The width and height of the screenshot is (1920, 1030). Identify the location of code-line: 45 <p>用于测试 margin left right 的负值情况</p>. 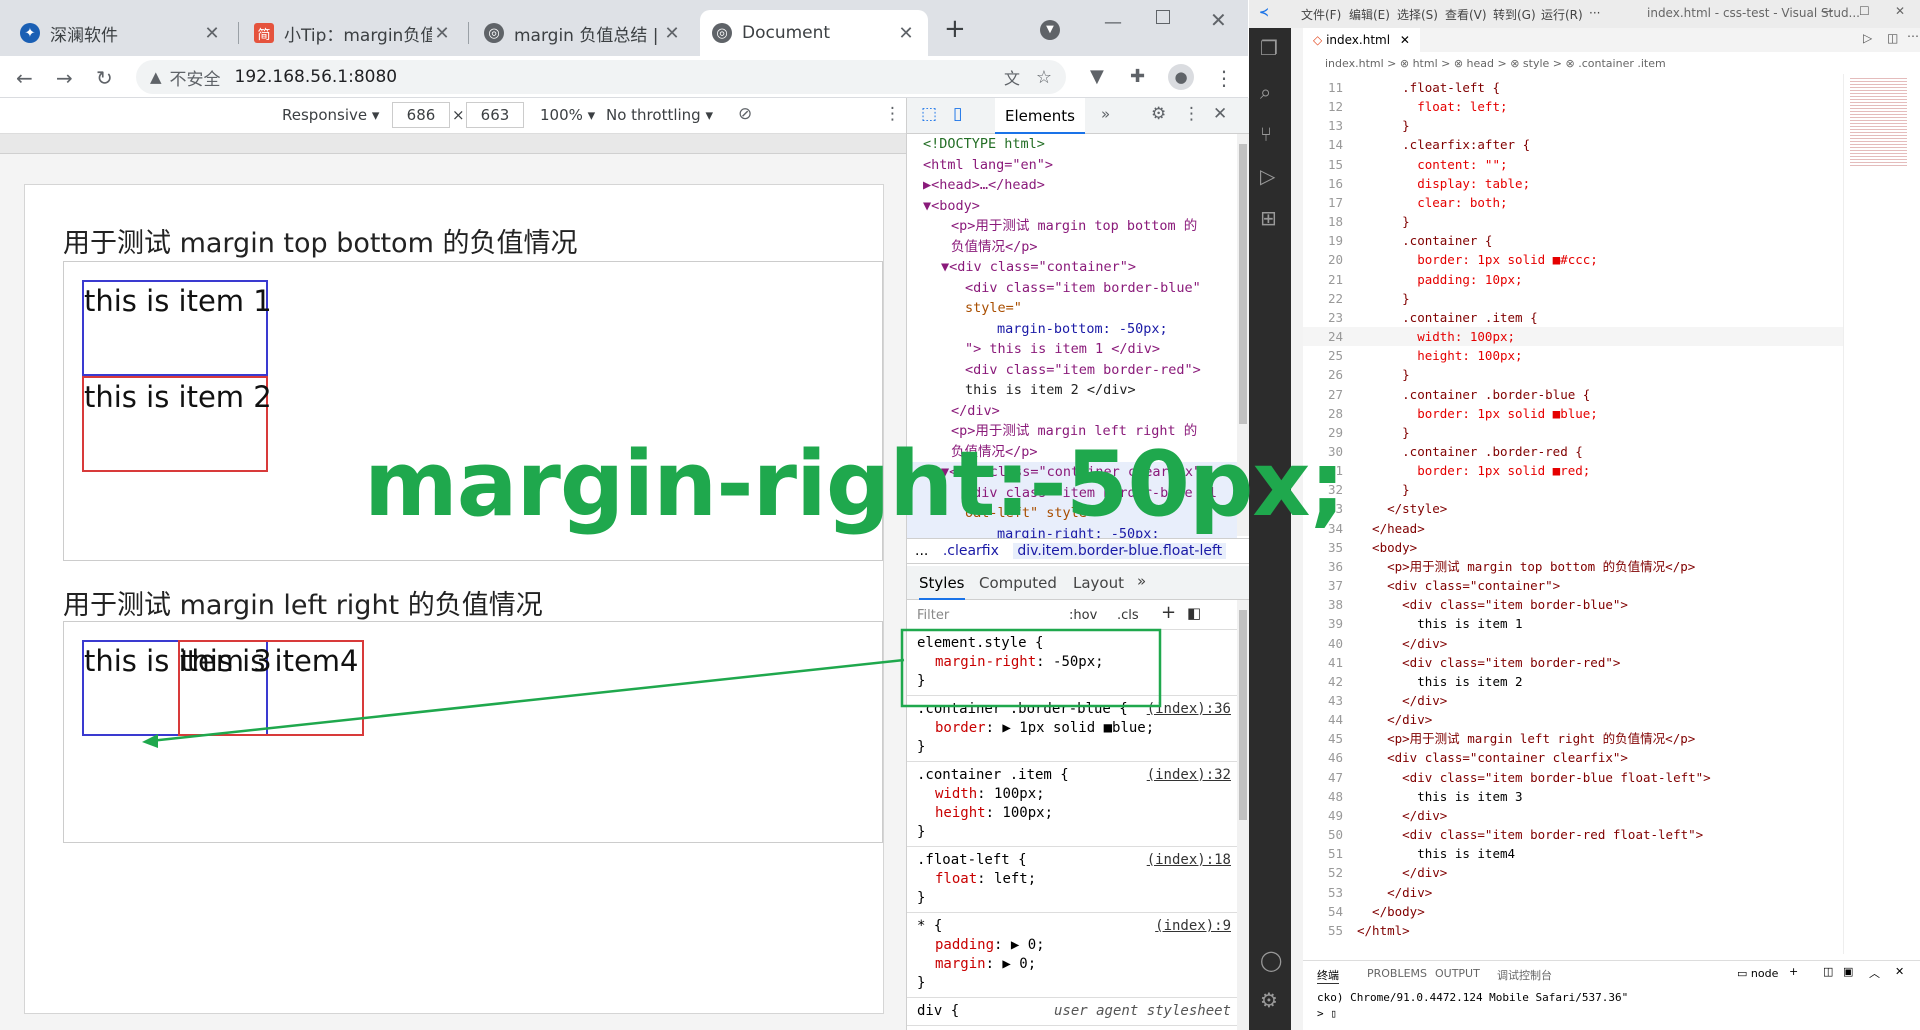
(1573, 738).